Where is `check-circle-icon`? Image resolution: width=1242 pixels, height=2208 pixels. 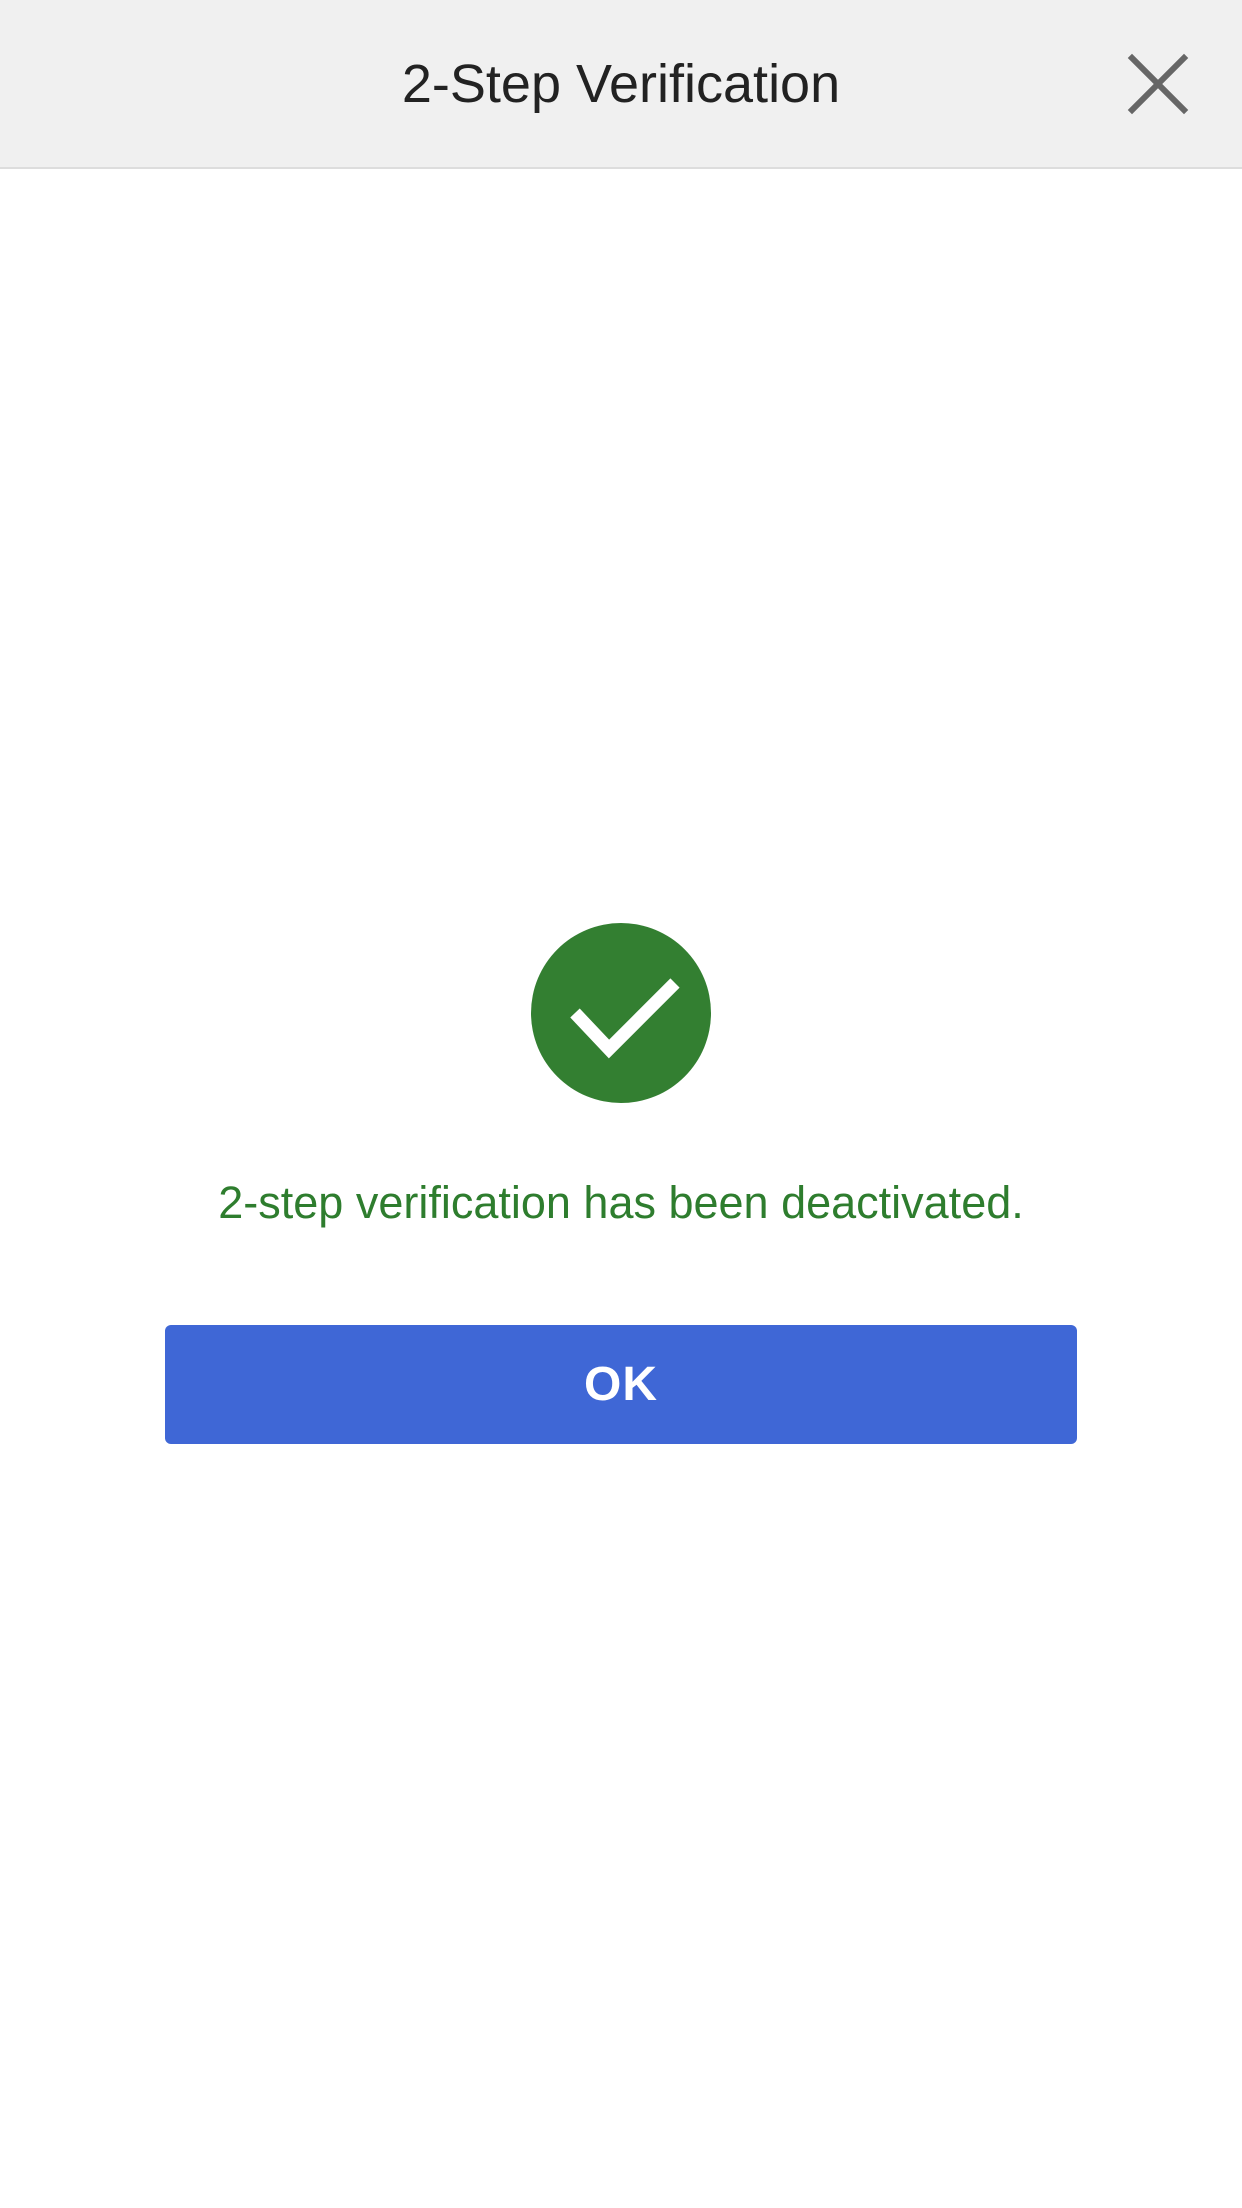
check-circle-icon is located at coordinates (621, 1013).